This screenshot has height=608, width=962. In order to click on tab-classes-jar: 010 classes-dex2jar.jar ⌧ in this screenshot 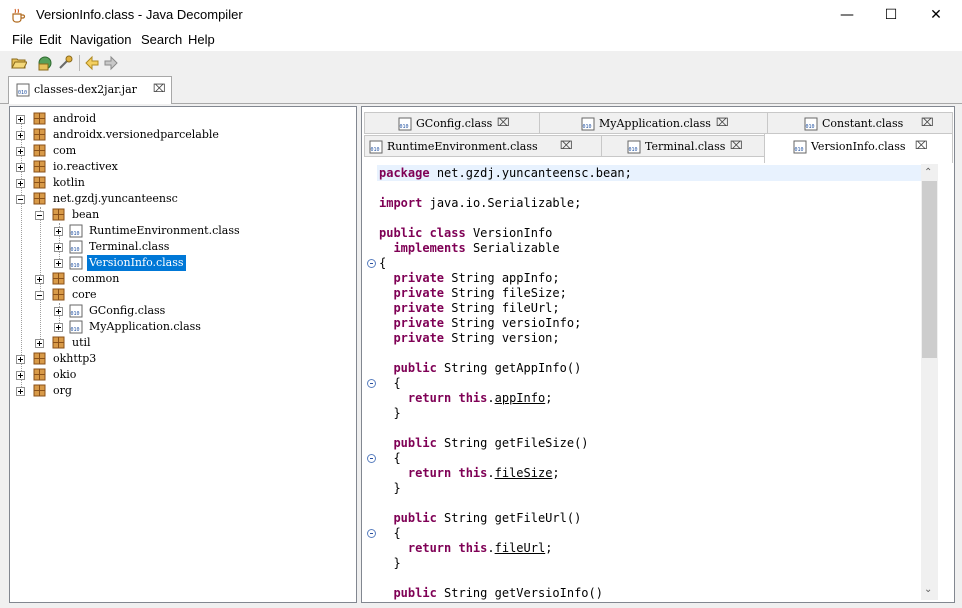, I will do `click(90, 90)`.